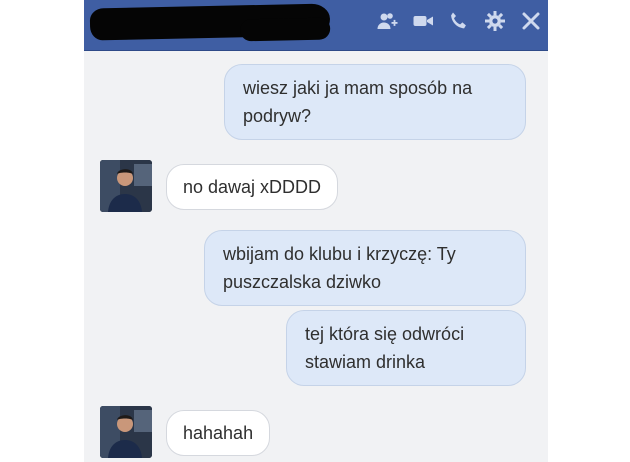 The width and height of the screenshot is (630, 462). I want to click on video-camera-icon, so click(423, 21).